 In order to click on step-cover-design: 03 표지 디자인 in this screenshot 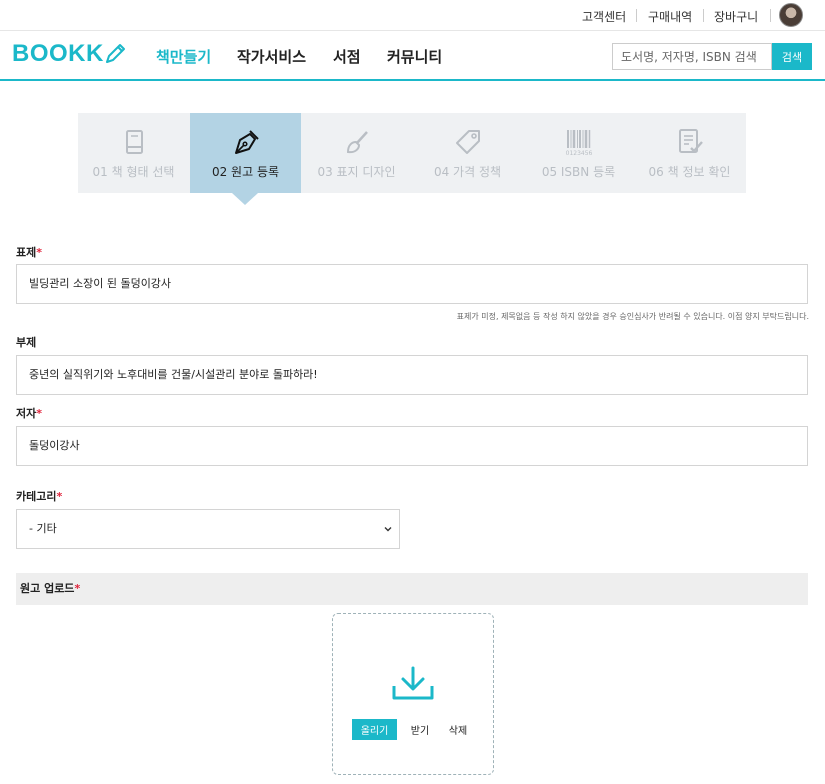, I will do `click(356, 153)`.